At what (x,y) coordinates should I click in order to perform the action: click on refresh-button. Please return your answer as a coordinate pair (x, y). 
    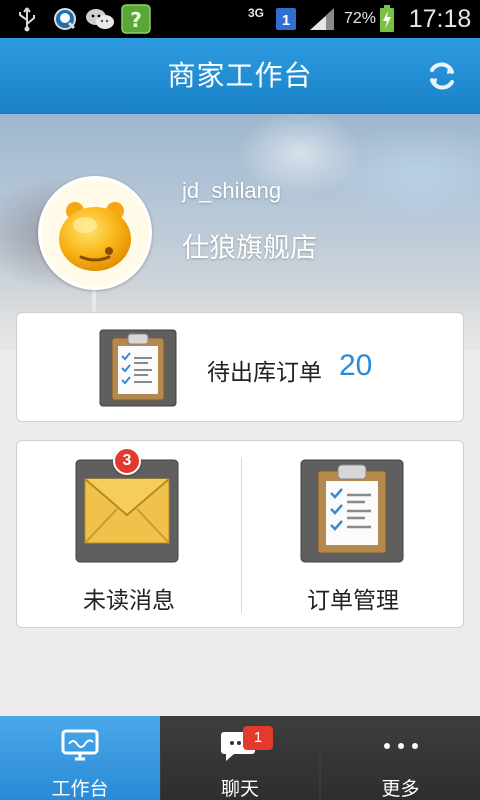
    Looking at the image, I should click on (442, 76).